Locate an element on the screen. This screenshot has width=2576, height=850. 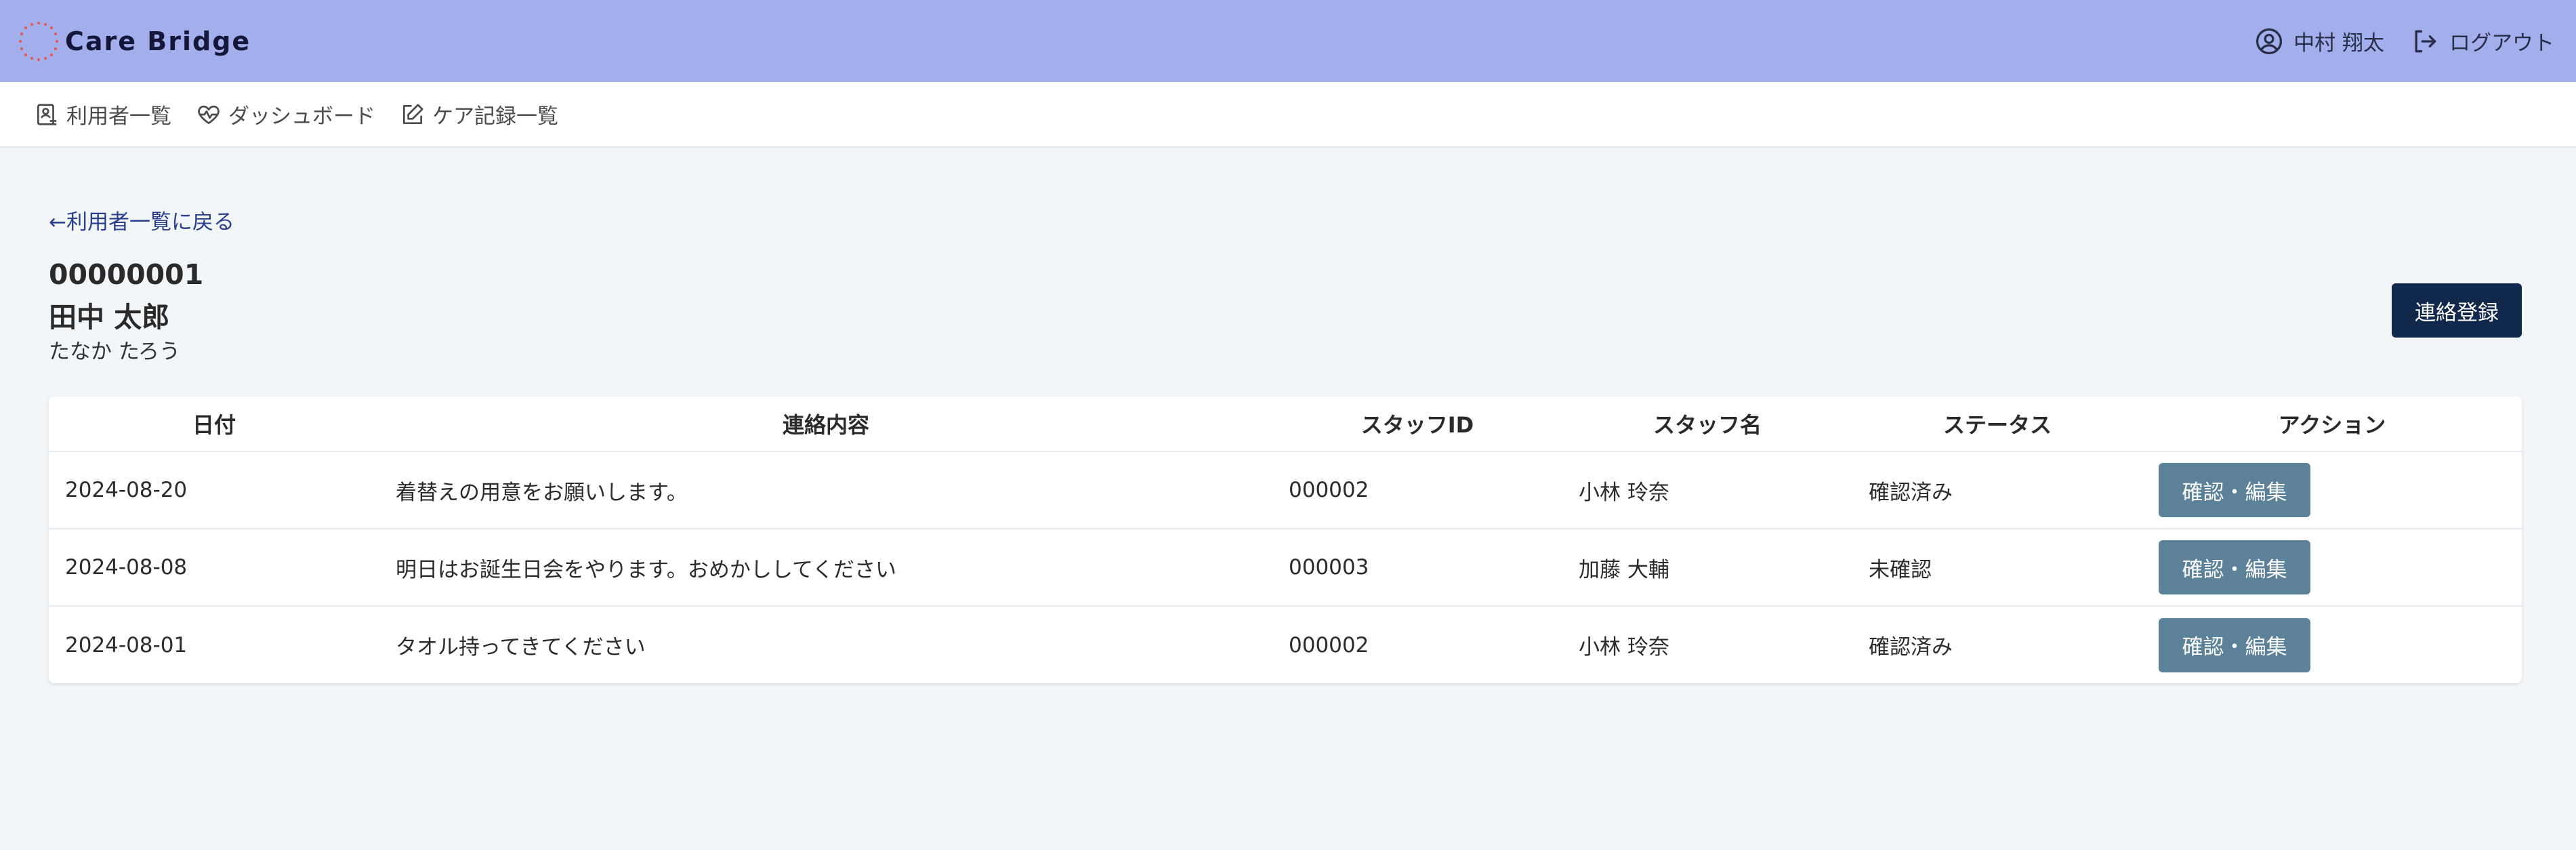
user-list-icon is located at coordinates (47, 114).